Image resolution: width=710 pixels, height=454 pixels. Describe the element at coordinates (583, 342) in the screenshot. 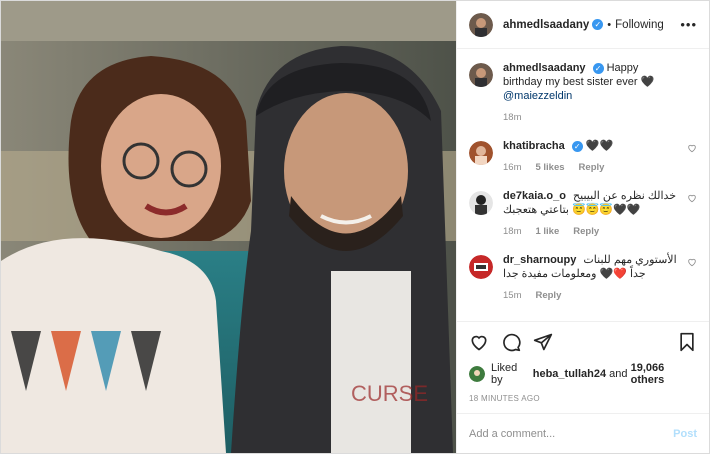

I see `action-icons` at that location.